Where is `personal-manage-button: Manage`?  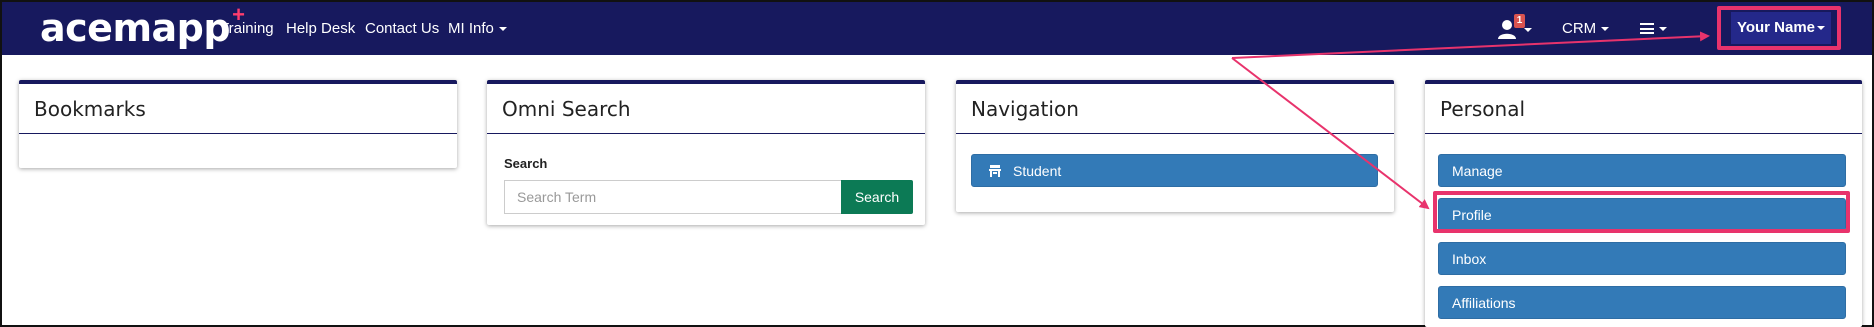 personal-manage-button: Manage is located at coordinates (1642, 170).